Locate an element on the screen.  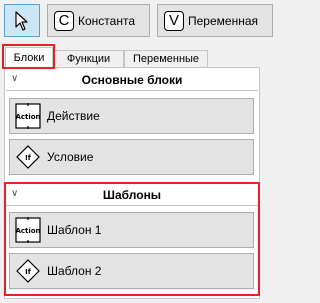
section-title: Основные блоки is located at coordinates (132, 80).